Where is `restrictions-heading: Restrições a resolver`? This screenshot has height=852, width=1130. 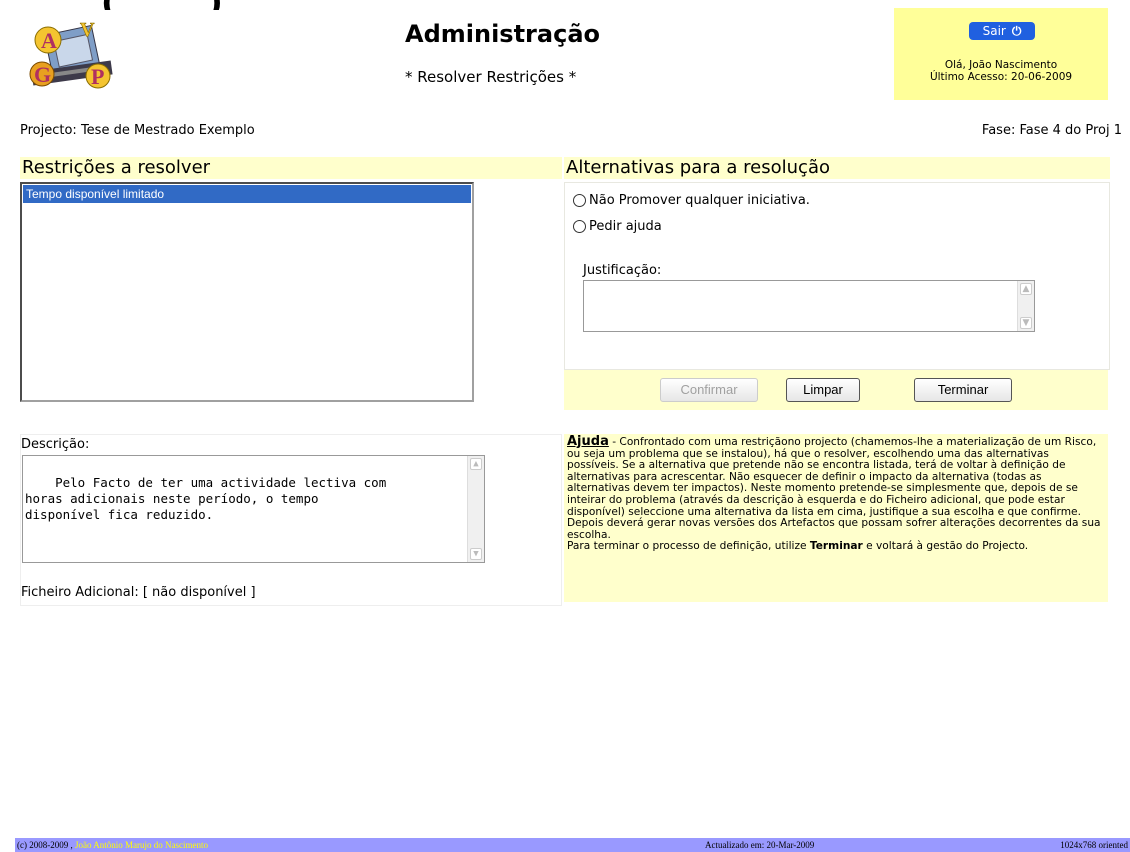 restrictions-heading: Restrições a resolver is located at coordinates (291, 168).